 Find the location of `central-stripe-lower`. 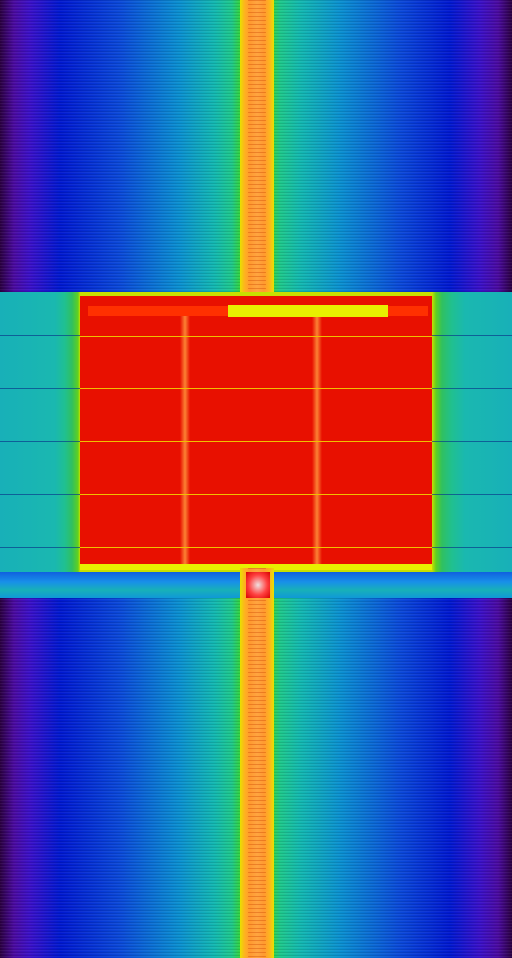

central-stripe-lower is located at coordinates (257, 763).